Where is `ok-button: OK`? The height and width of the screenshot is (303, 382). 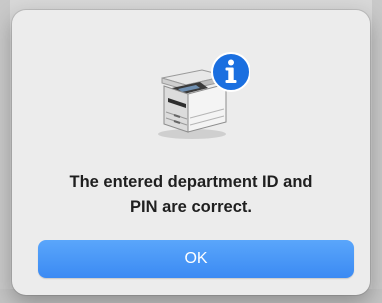 ok-button: OK is located at coordinates (196, 259).